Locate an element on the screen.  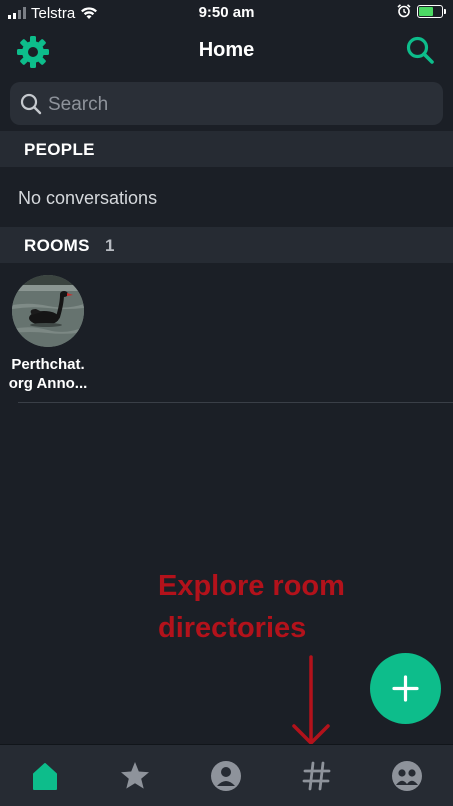
status-time: 9:50 am is located at coordinates (226, 12).